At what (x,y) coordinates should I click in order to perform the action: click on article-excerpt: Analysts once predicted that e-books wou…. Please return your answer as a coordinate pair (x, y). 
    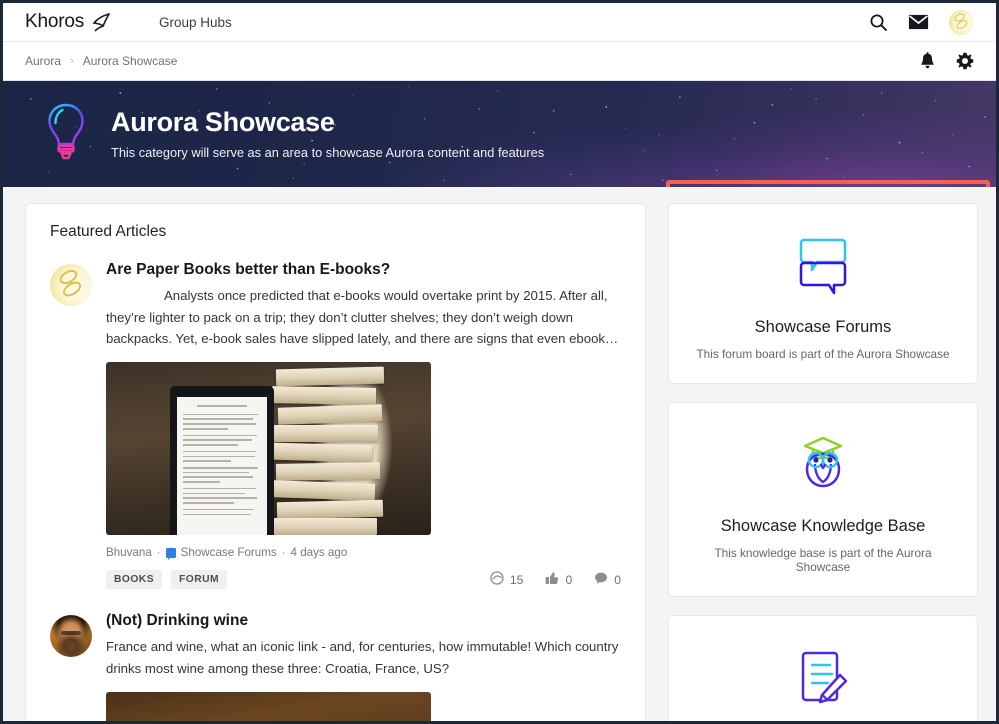
    Looking at the image, I should click on (362, 317).